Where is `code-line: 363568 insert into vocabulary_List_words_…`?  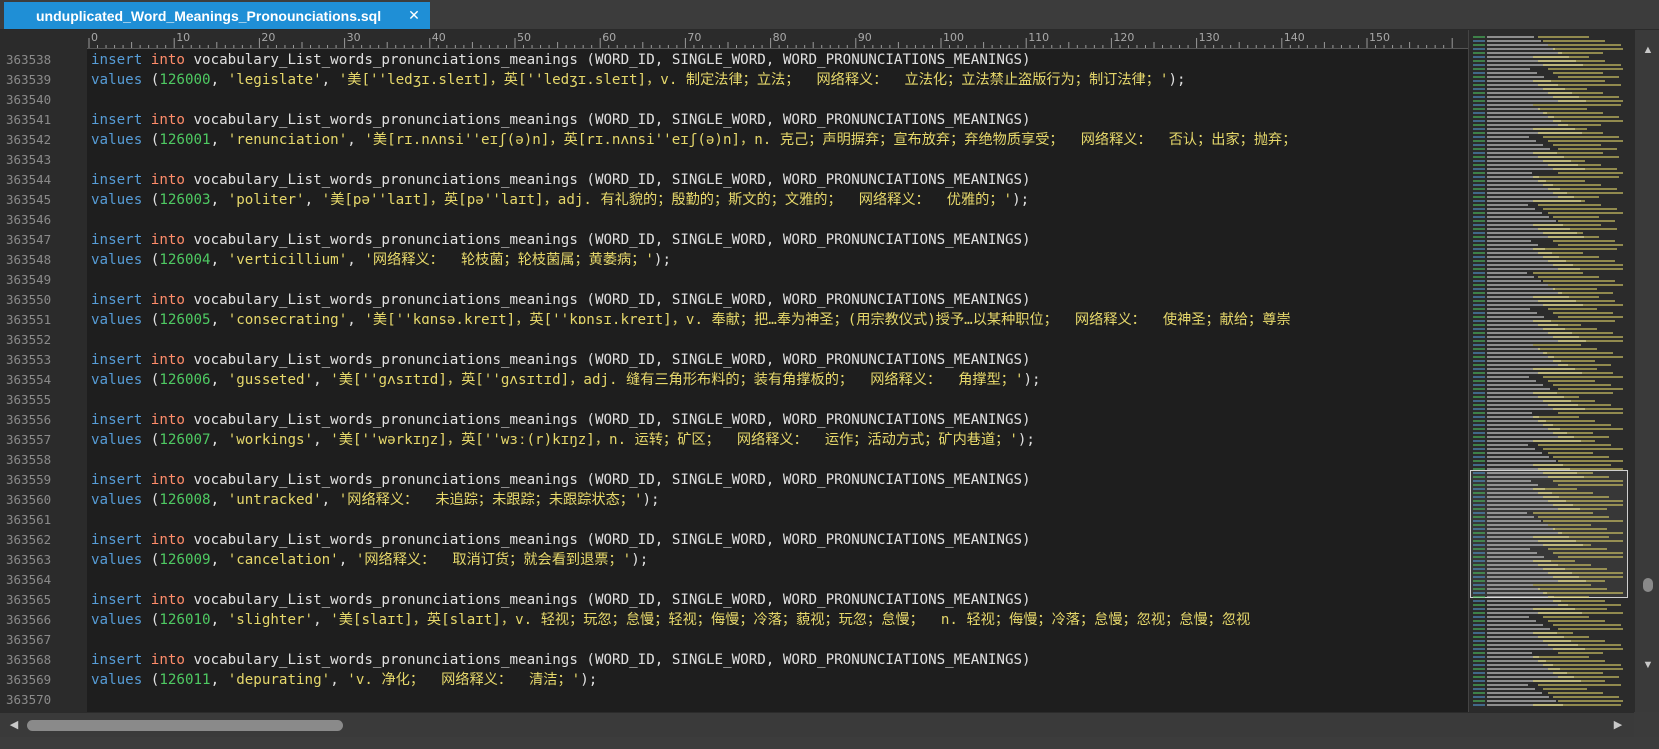
code-line: 363568 insert into vocabulary_List_words_… is located at coordinates (734, 660).